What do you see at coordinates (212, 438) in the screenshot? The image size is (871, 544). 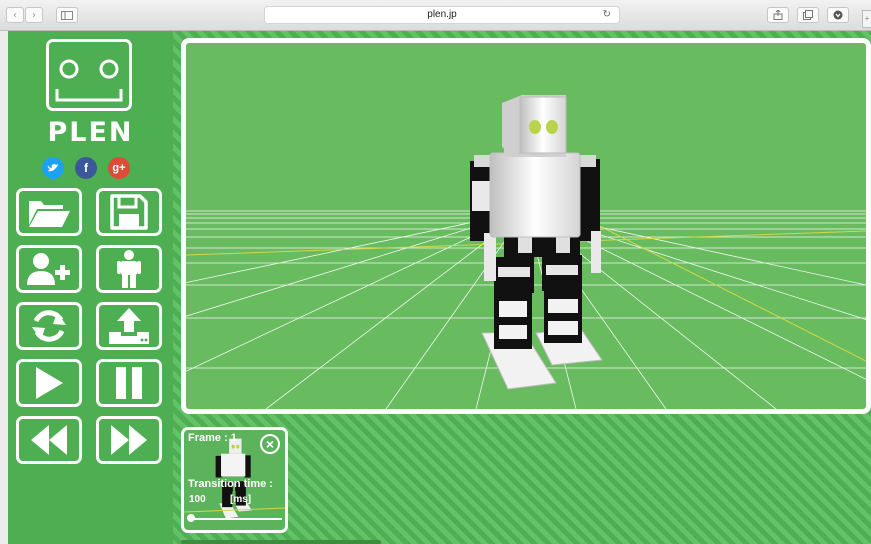 I see `frame-label: Frame : 1` at bounding box center [212, 438].